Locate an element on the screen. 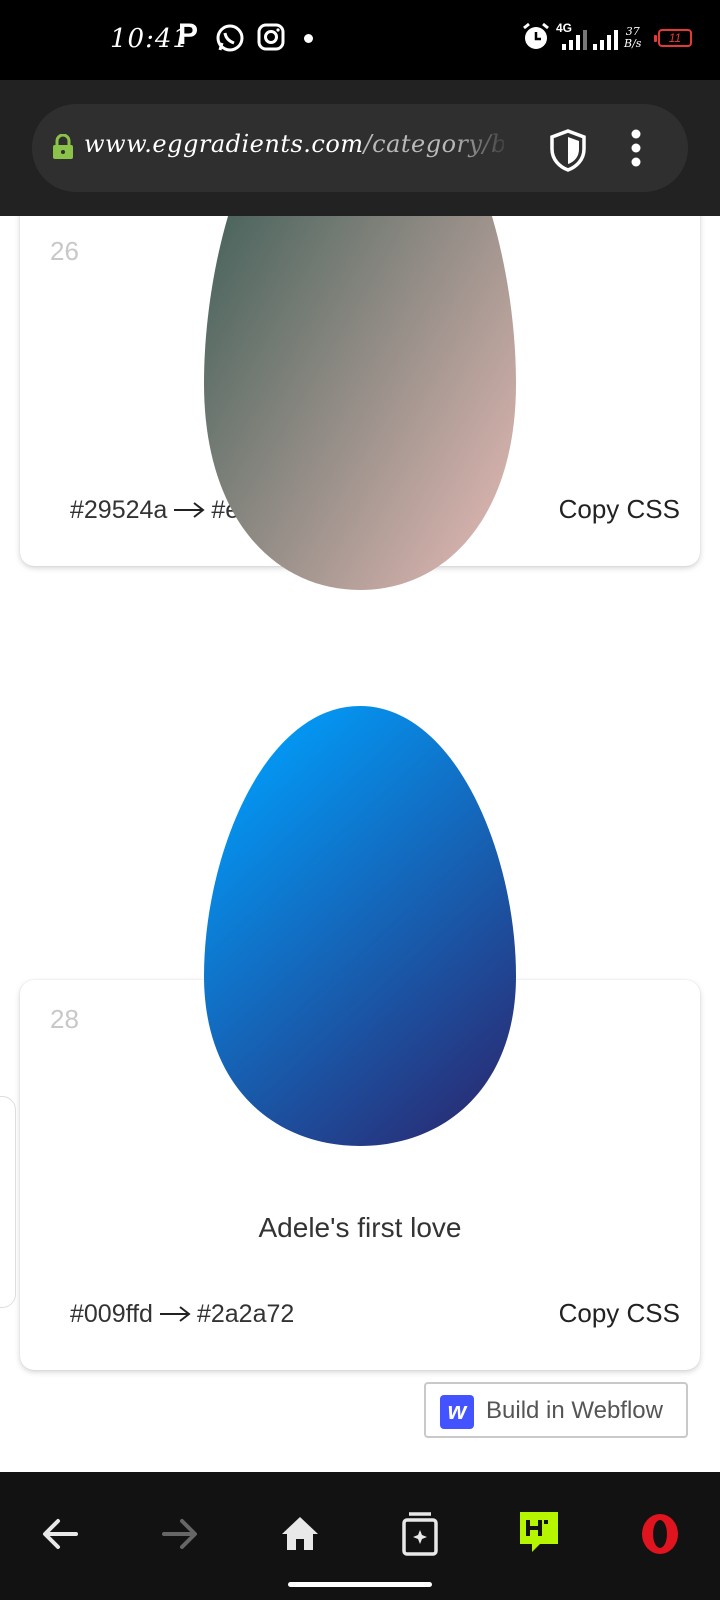  browser-bottom-nav is located at coordinates (360, 1536).